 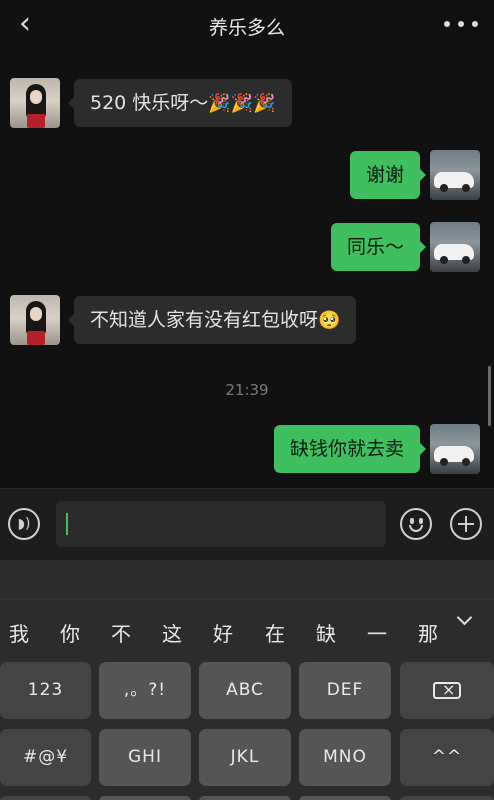 I want to click on key-jkl: JKL, so click(x=245, y=757).